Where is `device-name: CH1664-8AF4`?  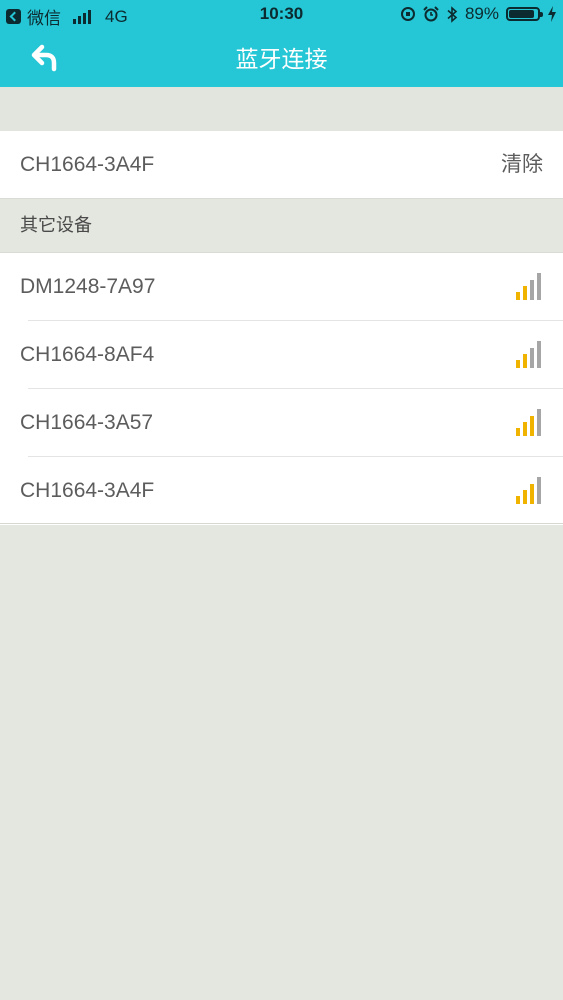
device-name: CH1664-8AF4 is located at coordinates (87, 354).